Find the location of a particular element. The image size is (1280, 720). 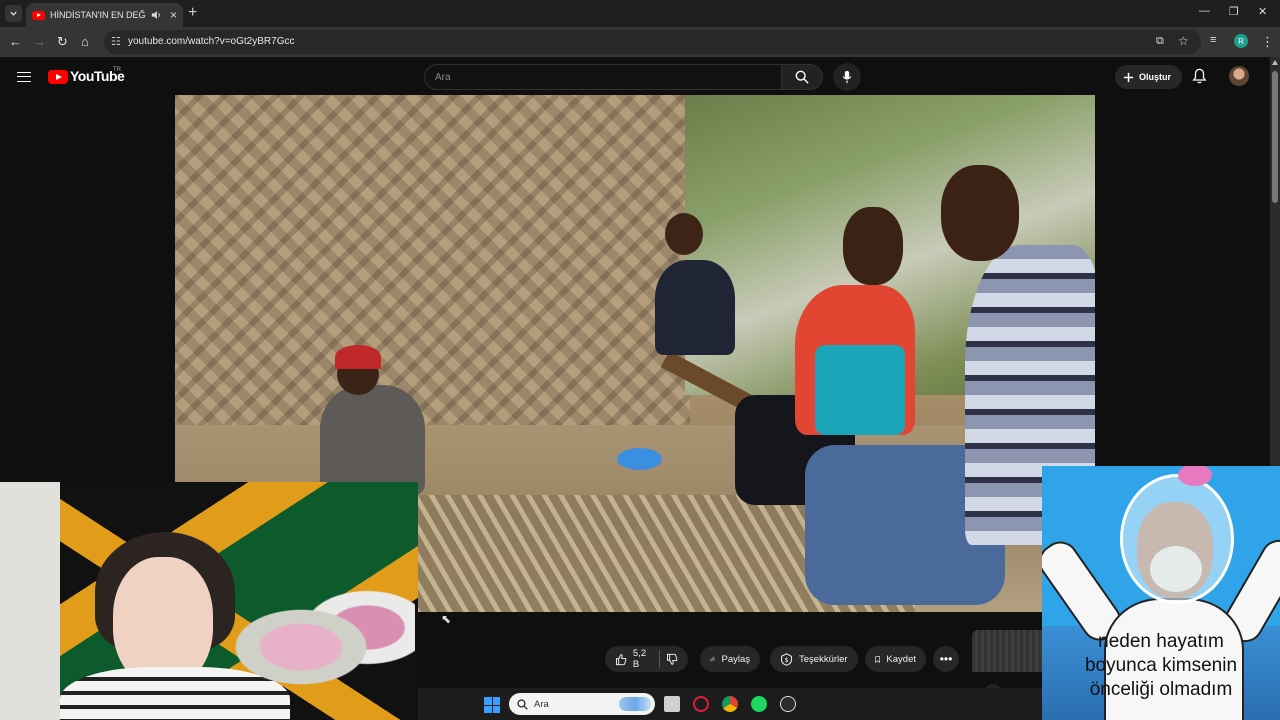

browser-menu-icon: ⋮ is located at coordinates (1267, 42).